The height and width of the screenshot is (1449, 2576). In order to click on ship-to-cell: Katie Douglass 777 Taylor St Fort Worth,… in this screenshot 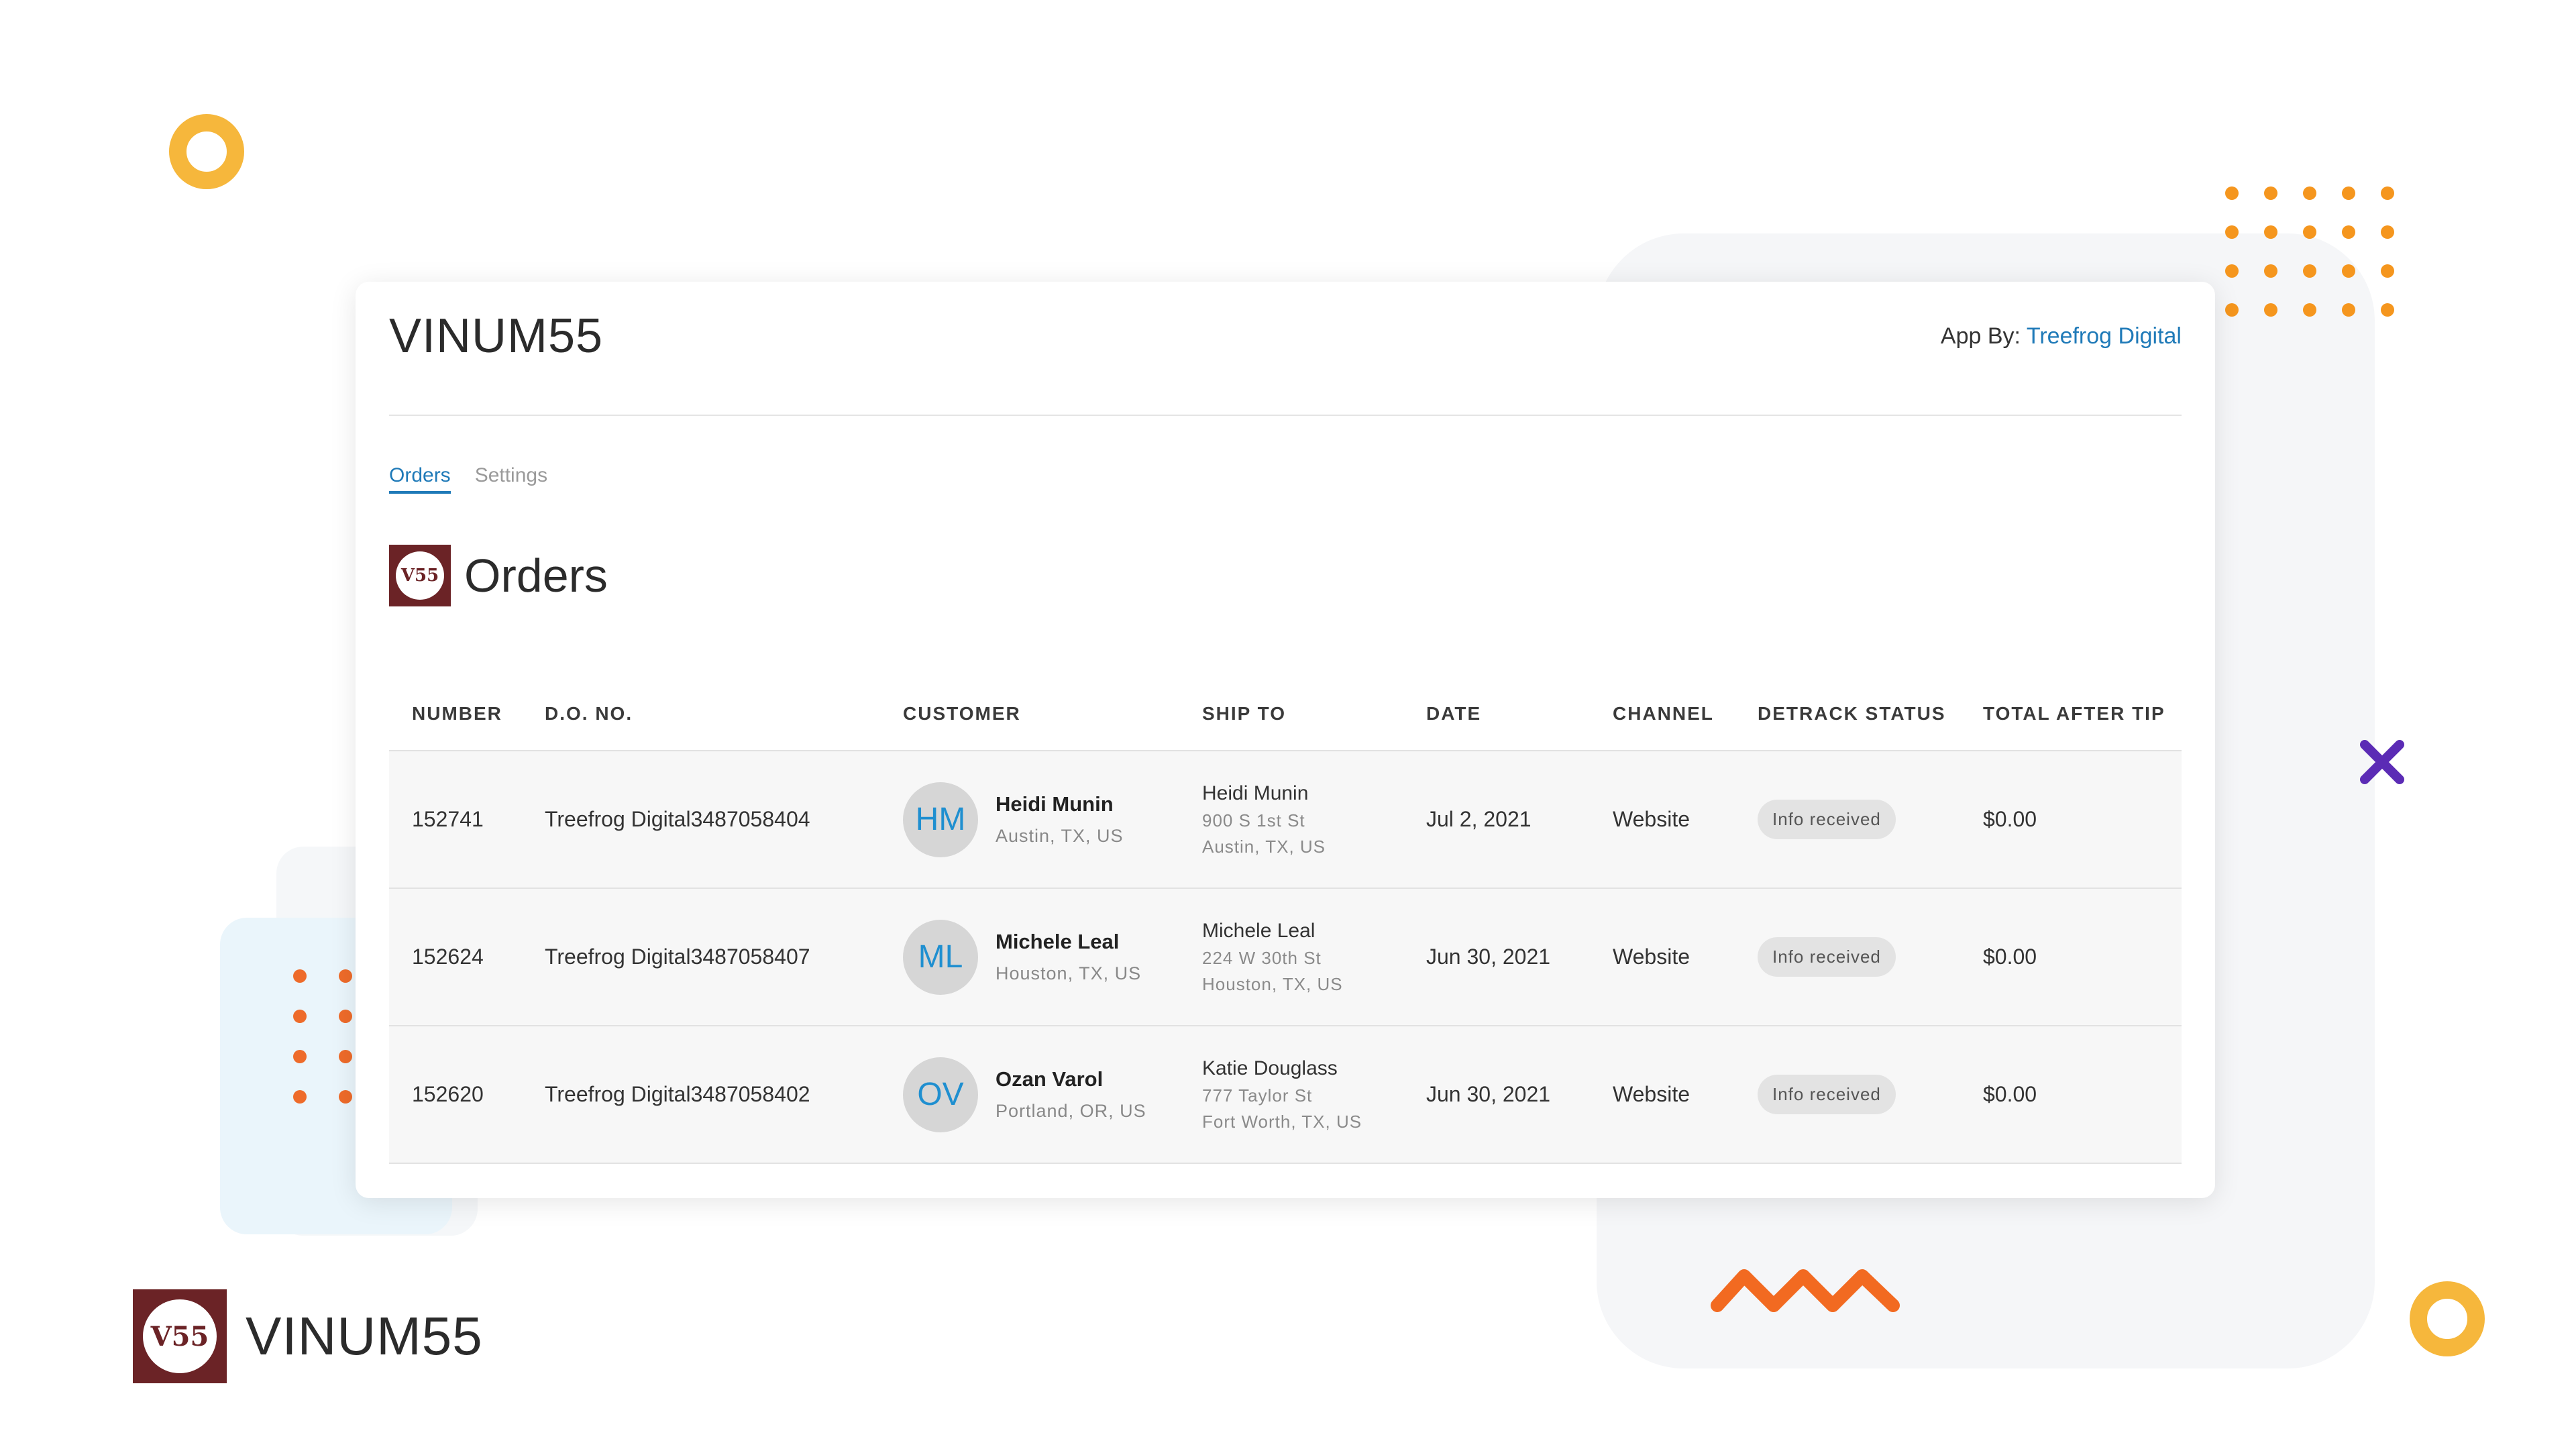, I will do `click(1291, 1094)`.